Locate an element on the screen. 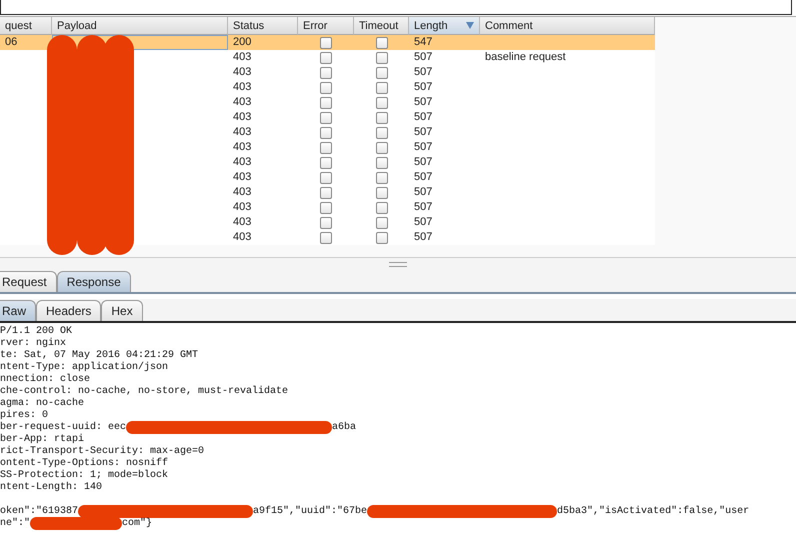 This screenshot has width=796, height=555. text-field is located at coordinates (396, 7).